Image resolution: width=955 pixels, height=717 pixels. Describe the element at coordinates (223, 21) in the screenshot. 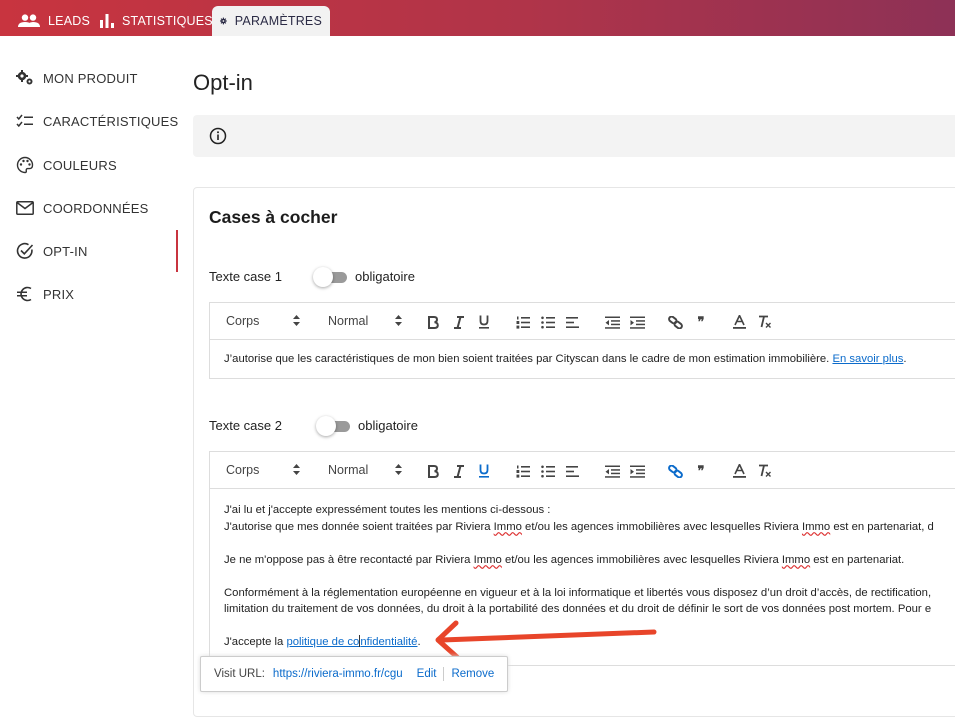

I see `gear-icon` at that location.